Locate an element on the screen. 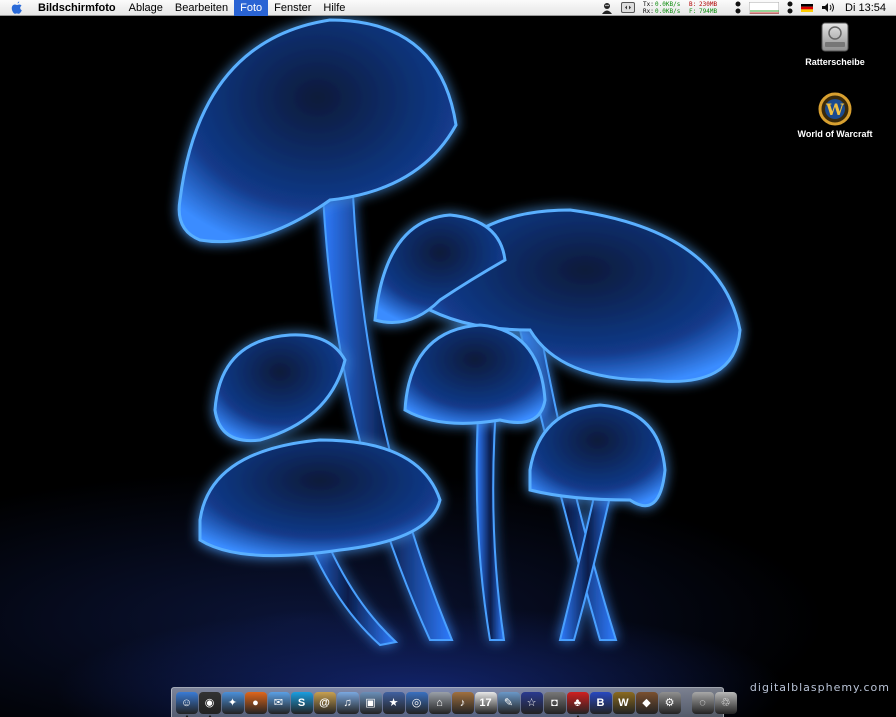 This screenshot has height=717, width=896. app-name-menu: Bildschirmfoto is located at coordinates (78, 8).